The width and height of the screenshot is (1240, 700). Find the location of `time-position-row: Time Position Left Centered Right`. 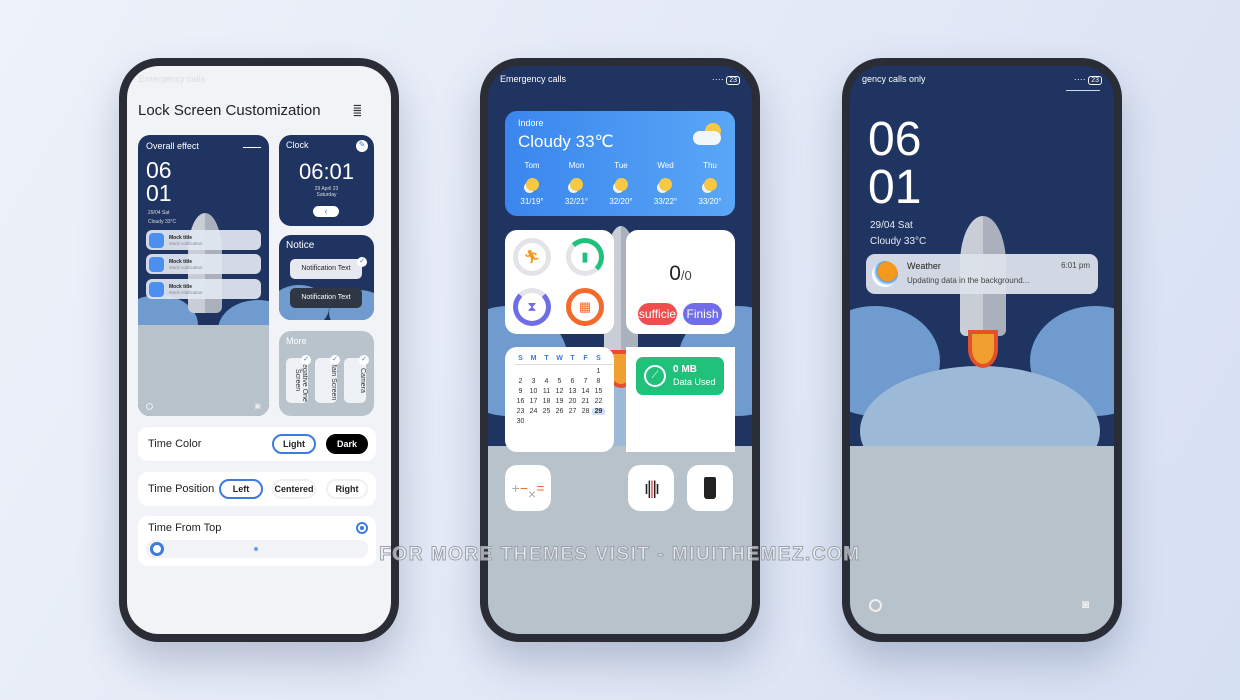

time-position-row: Time Position Left Centered Right is located at coordinates (257, 489).